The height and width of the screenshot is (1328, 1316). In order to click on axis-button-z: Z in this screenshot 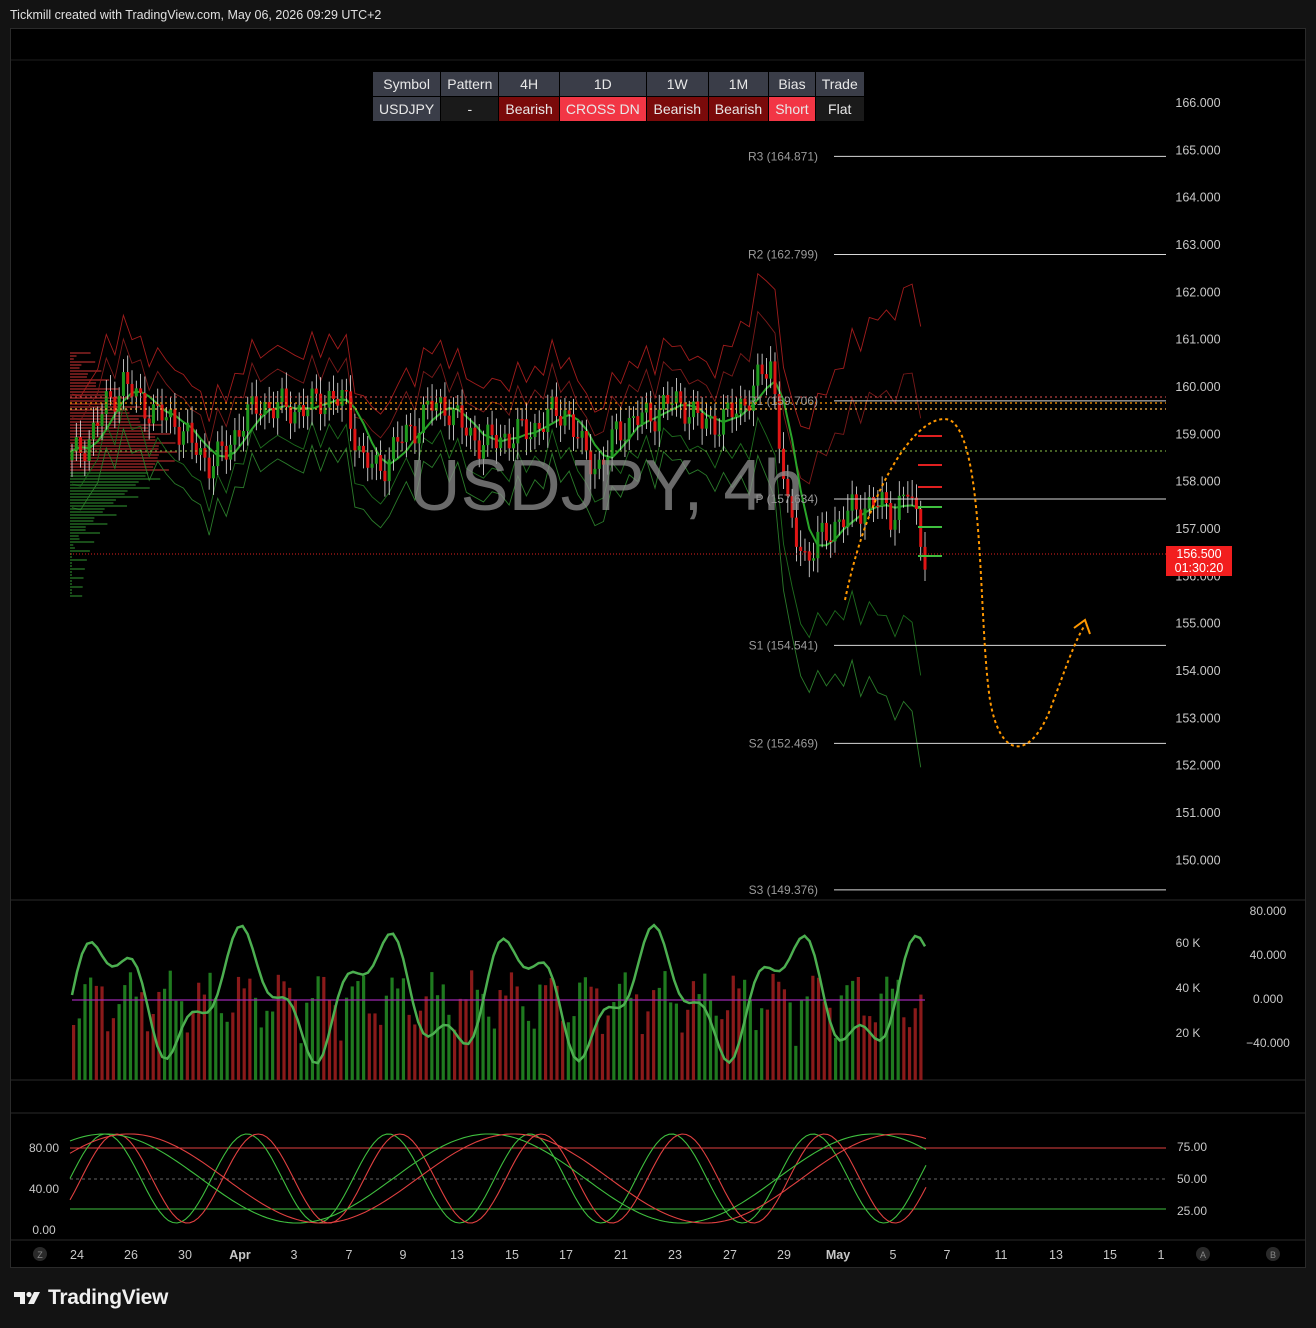, I will do `click(40, 1254)`.